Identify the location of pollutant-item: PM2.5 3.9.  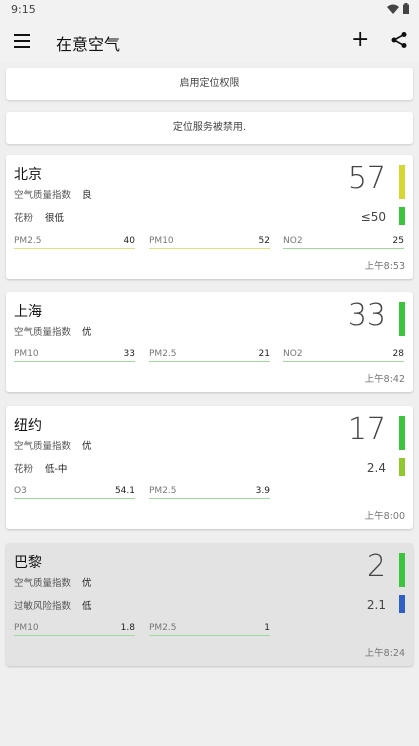
(209, 492).